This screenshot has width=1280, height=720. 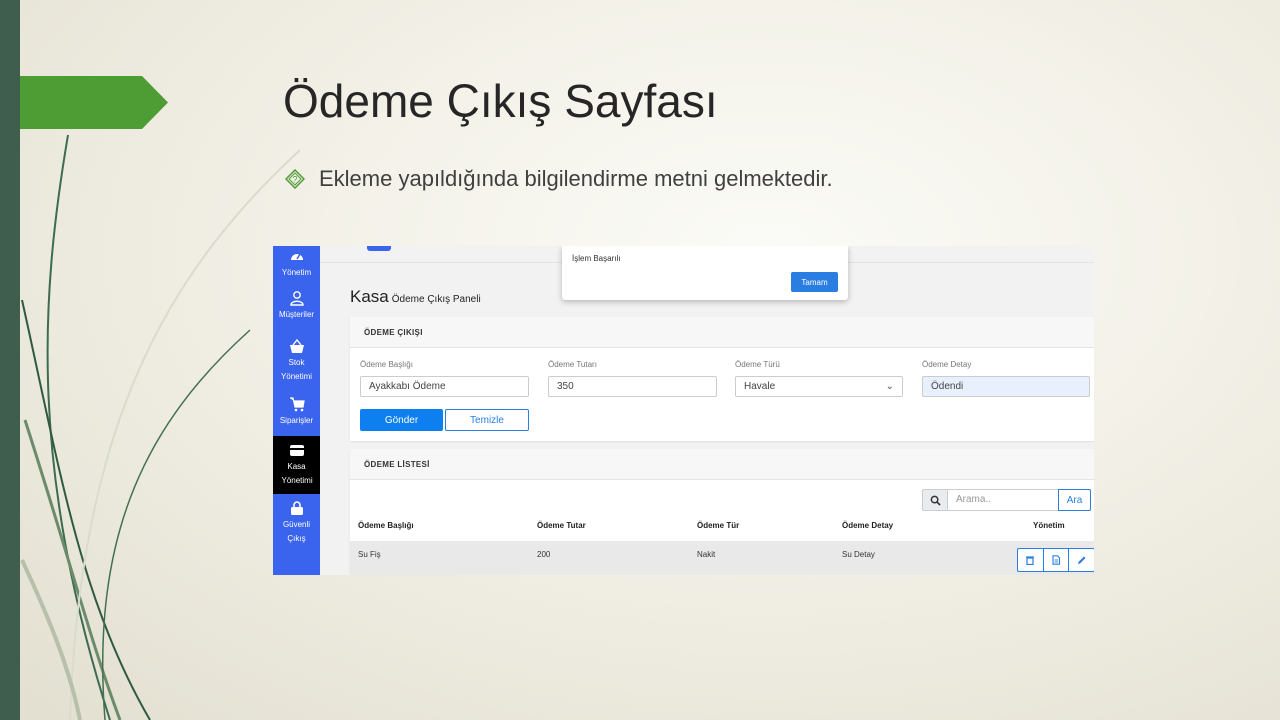 I want to click on sidebar-item-siparisler: Siparişler, so click(x=296, y=412).